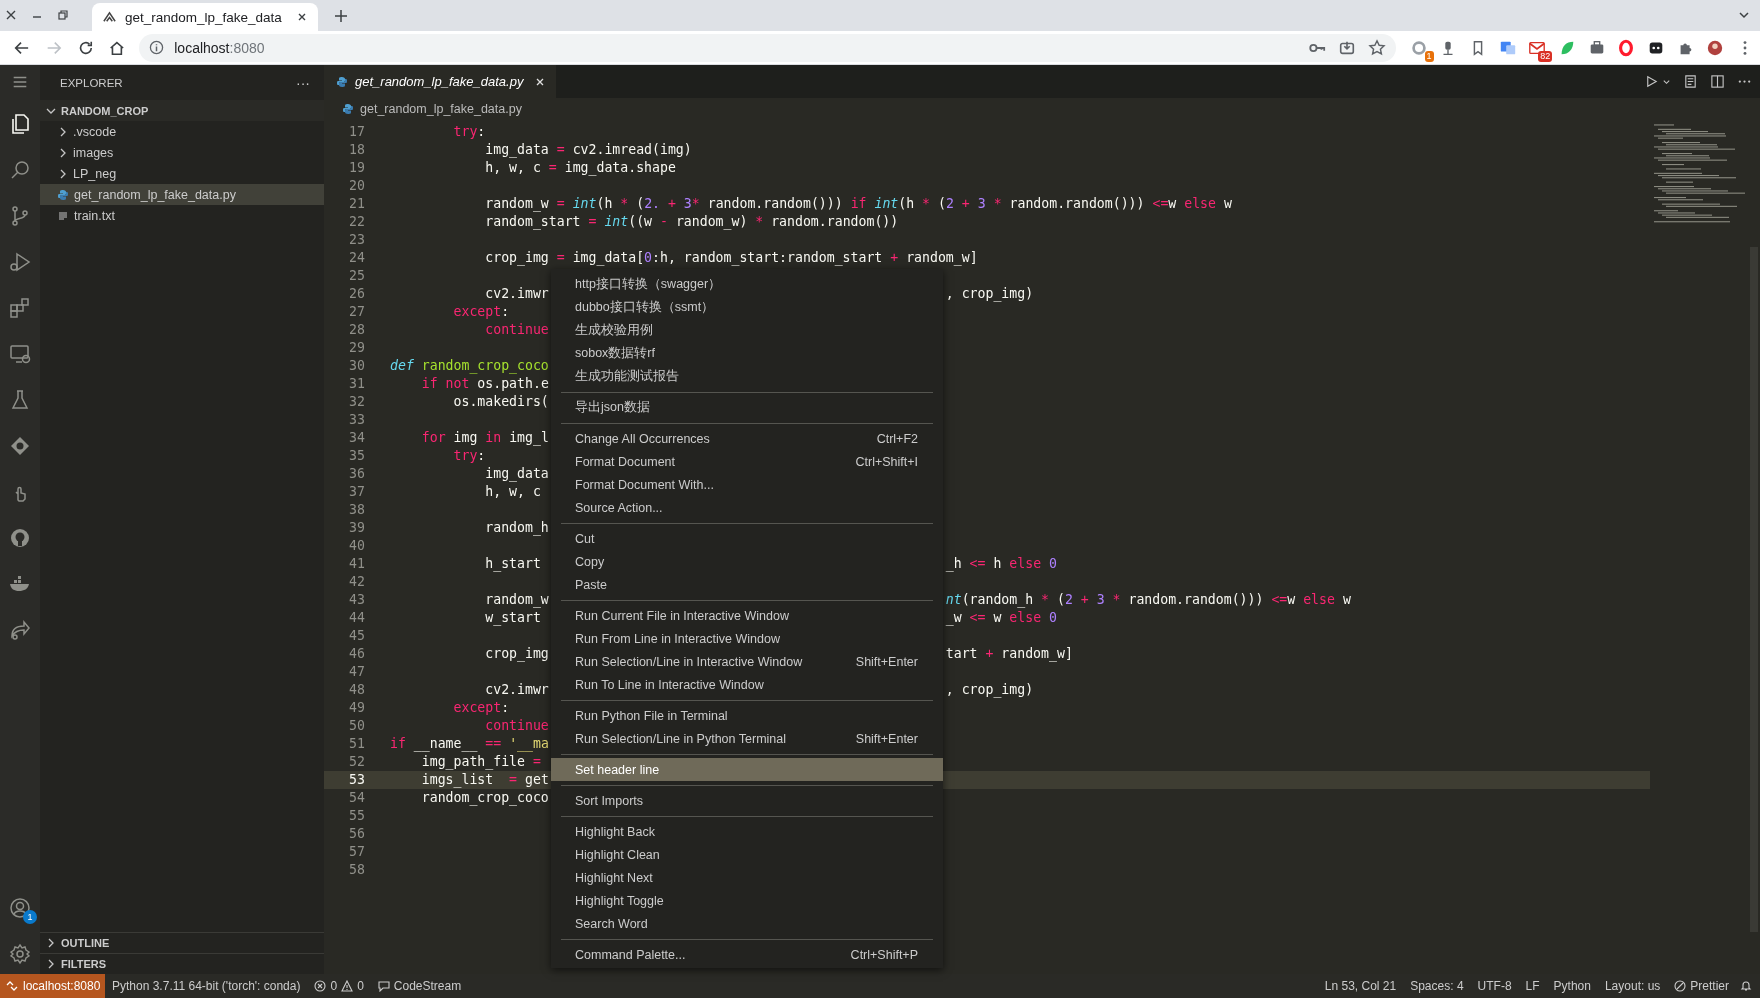 The height and width of the screenshot is (998, 1760). I want to click on split-icon, so click(1717, 81).